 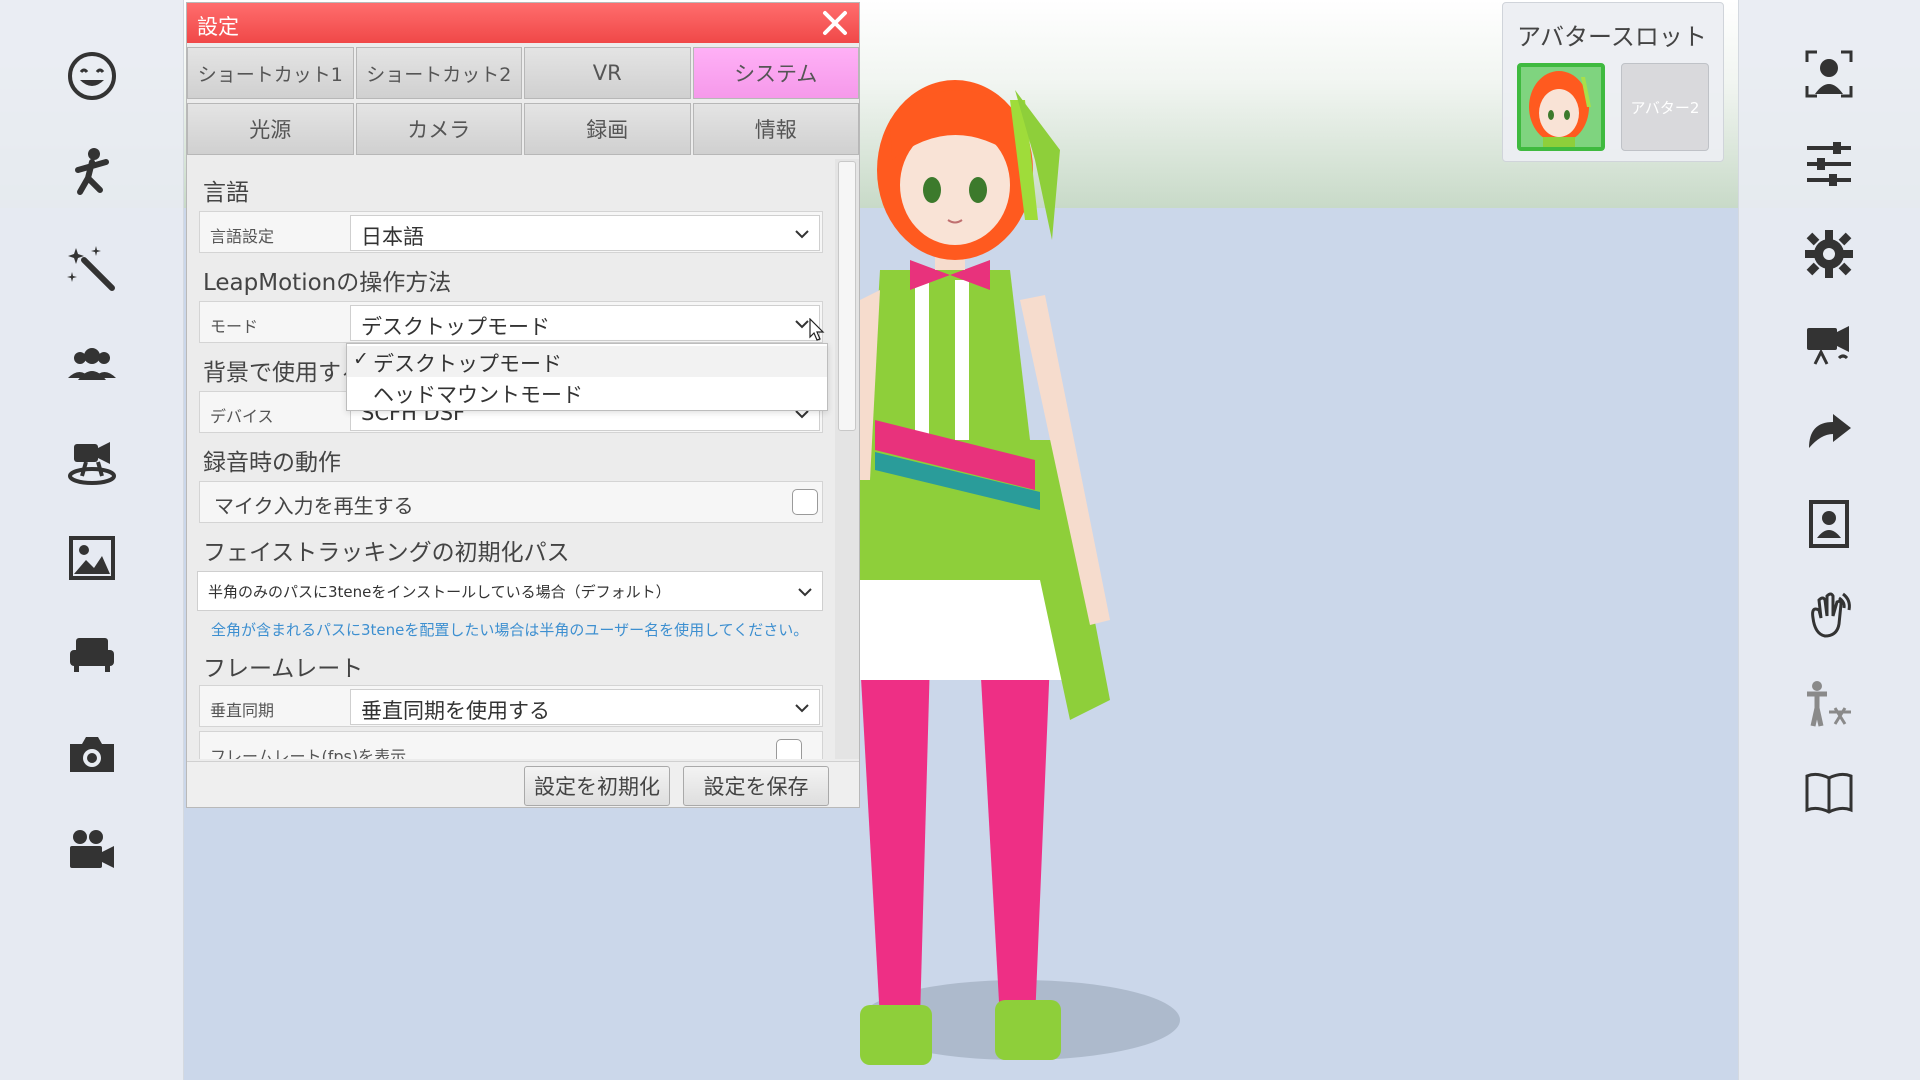 I want to click on left-toolbar, so click(x=92, y=540).